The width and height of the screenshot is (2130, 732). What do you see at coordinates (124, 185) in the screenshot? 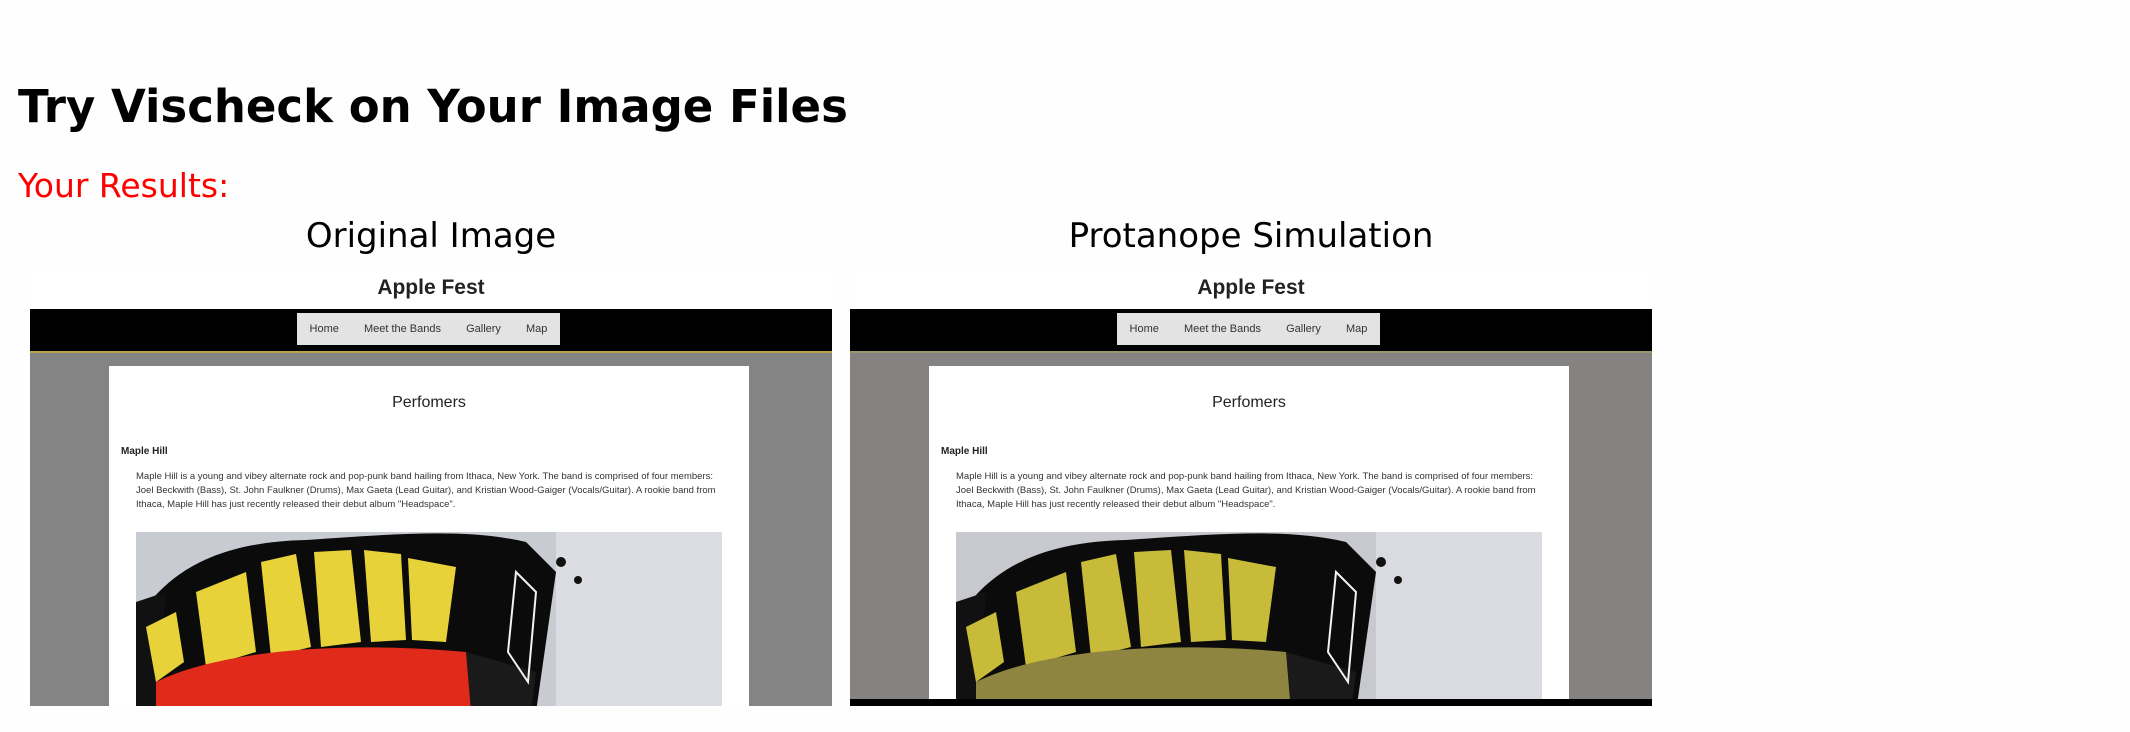
I see `results-label: Your Results:` at bounding box center [124, 185].